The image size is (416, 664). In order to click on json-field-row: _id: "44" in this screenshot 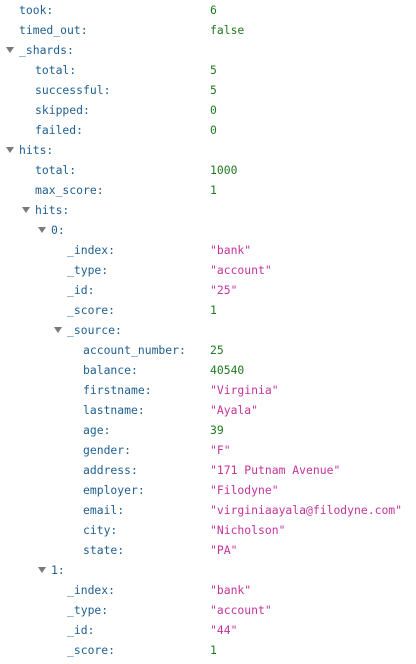, I will do `click(208, 630)`.